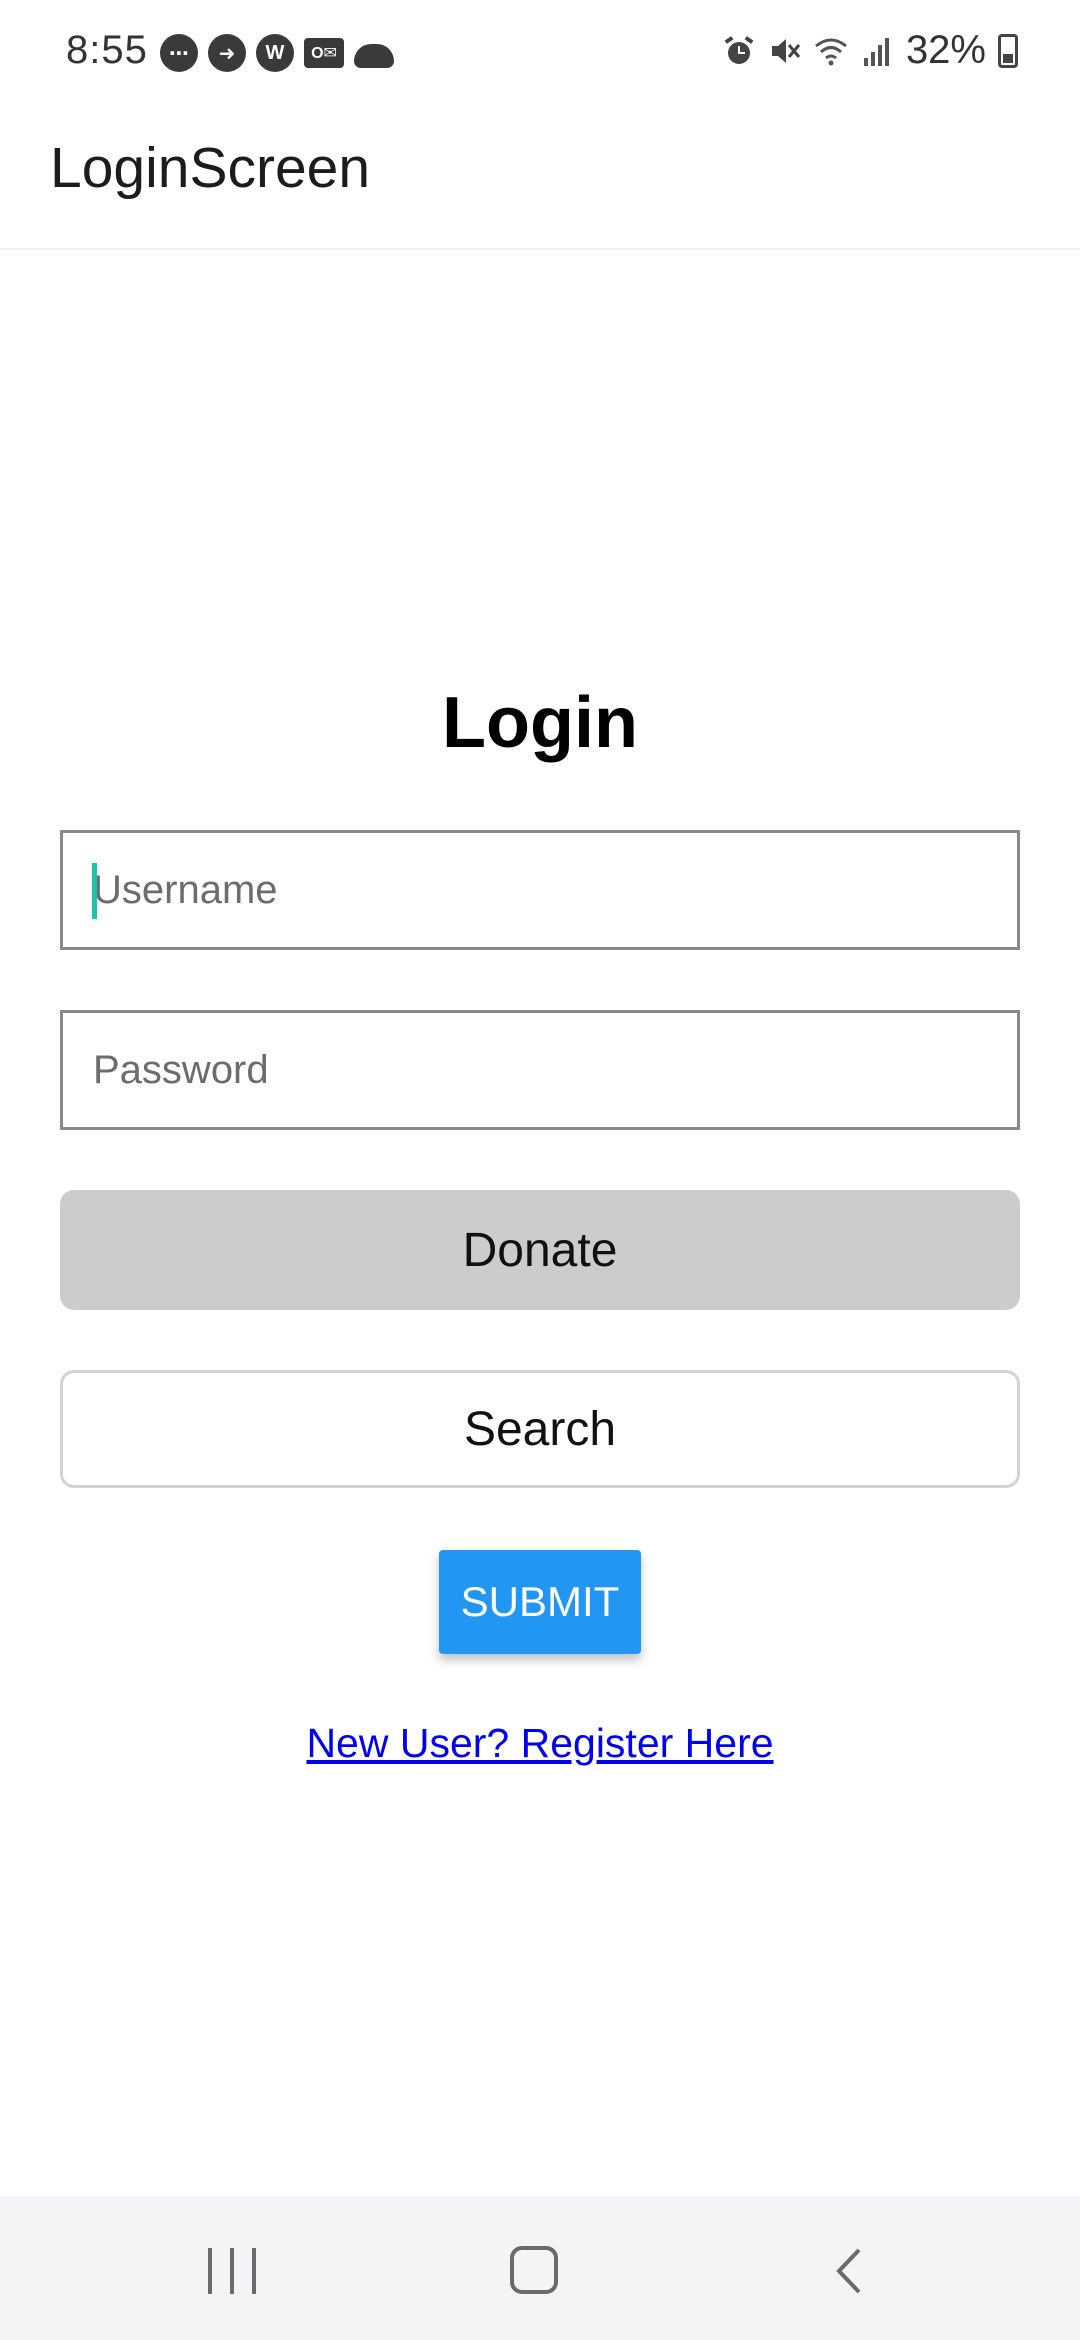  What do you see at coordinates (181, 1069) in the screenshot?
I see `password-placeholder: Password` at bounding box center [181, 1069].